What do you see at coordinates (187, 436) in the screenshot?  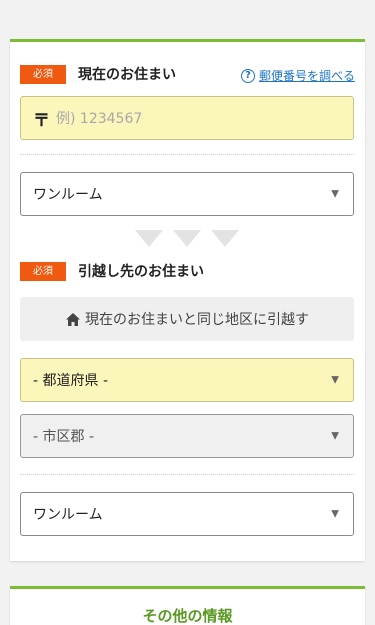 I see `city-select: - 市区郡 - ▼` at bounding box center [187, 436].